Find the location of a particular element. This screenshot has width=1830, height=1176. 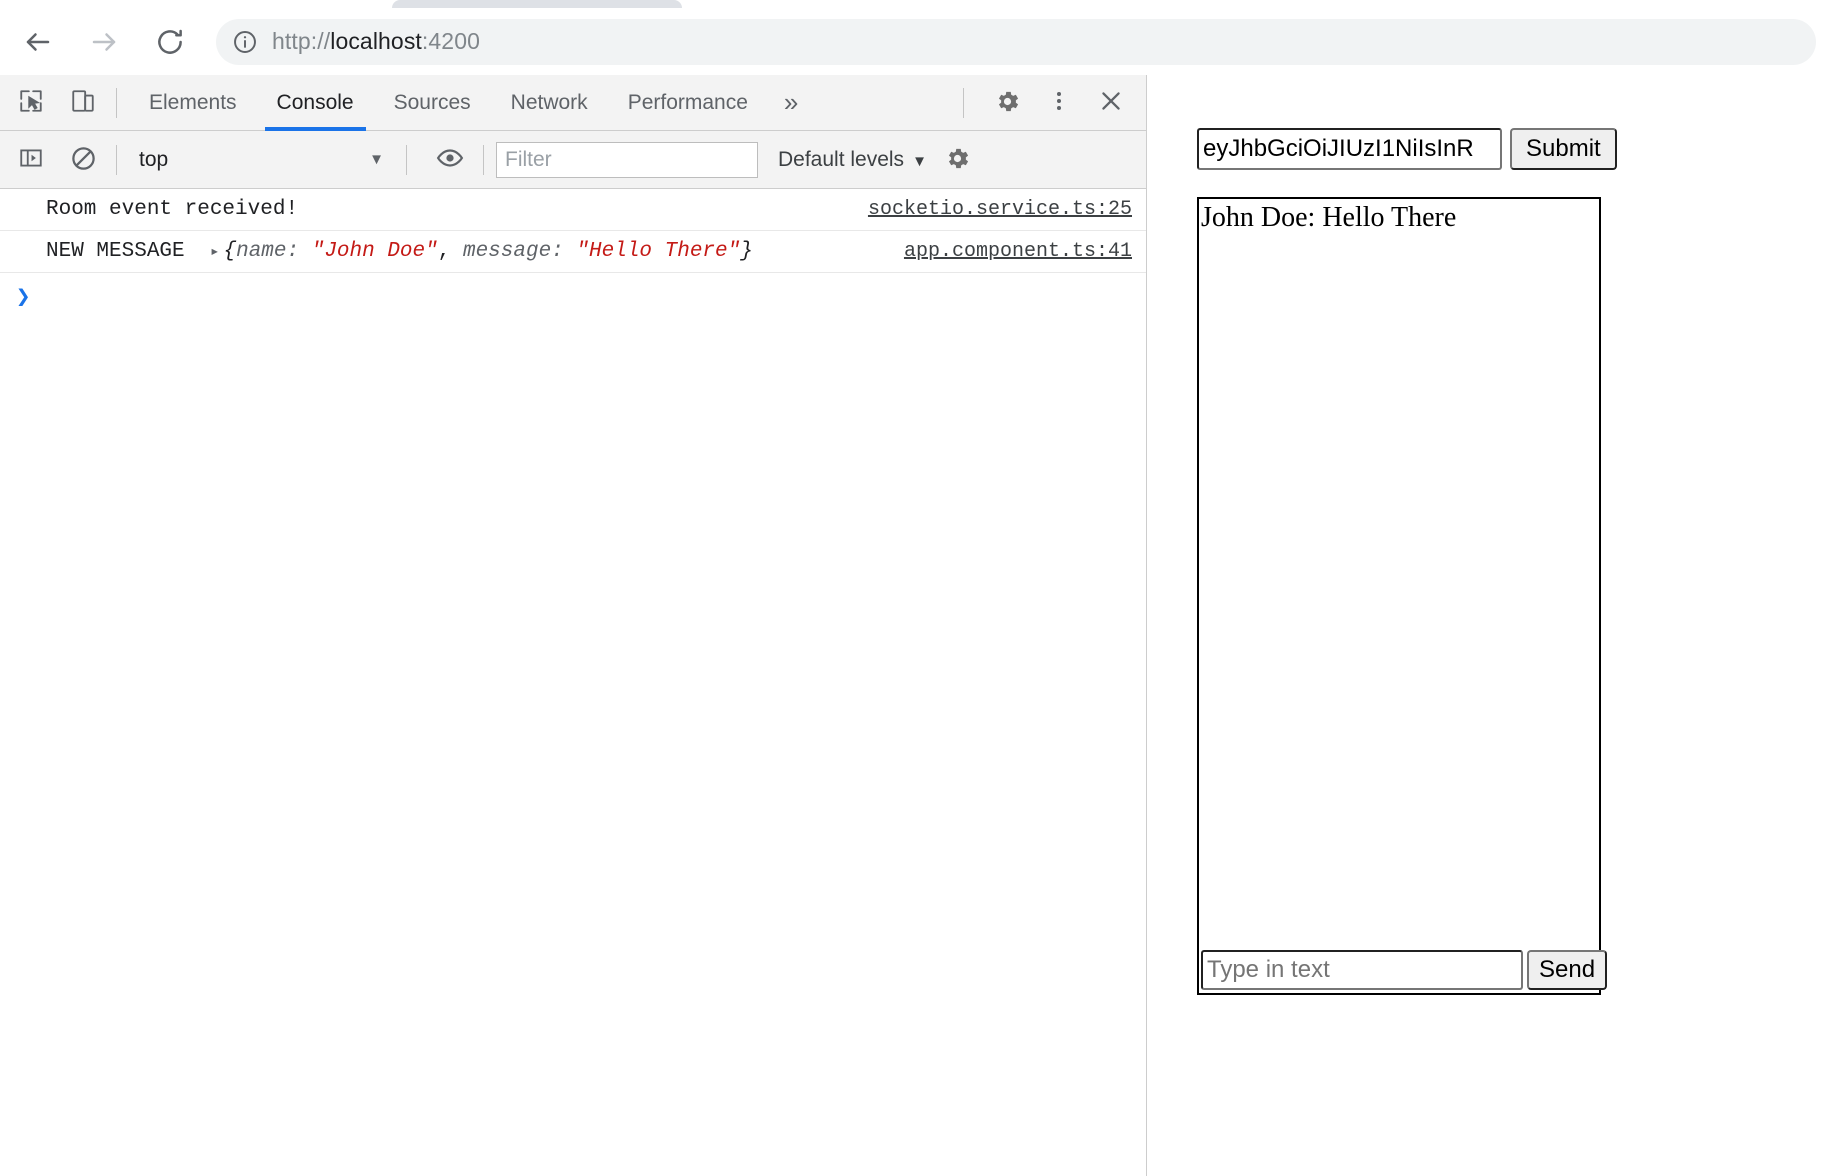

back-button is located at coordinates (38, 42).